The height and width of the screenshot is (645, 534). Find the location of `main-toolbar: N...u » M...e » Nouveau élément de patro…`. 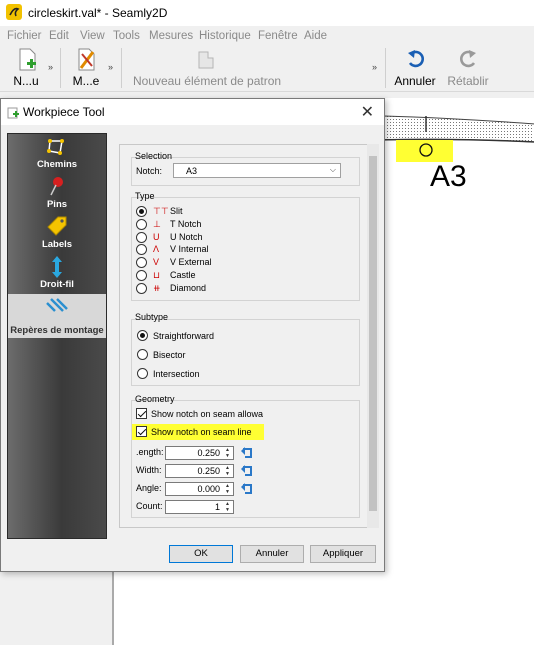

main-toolbar: N...u » M...e » Nouveau élément de patro… is located at coordinates (267, 68).